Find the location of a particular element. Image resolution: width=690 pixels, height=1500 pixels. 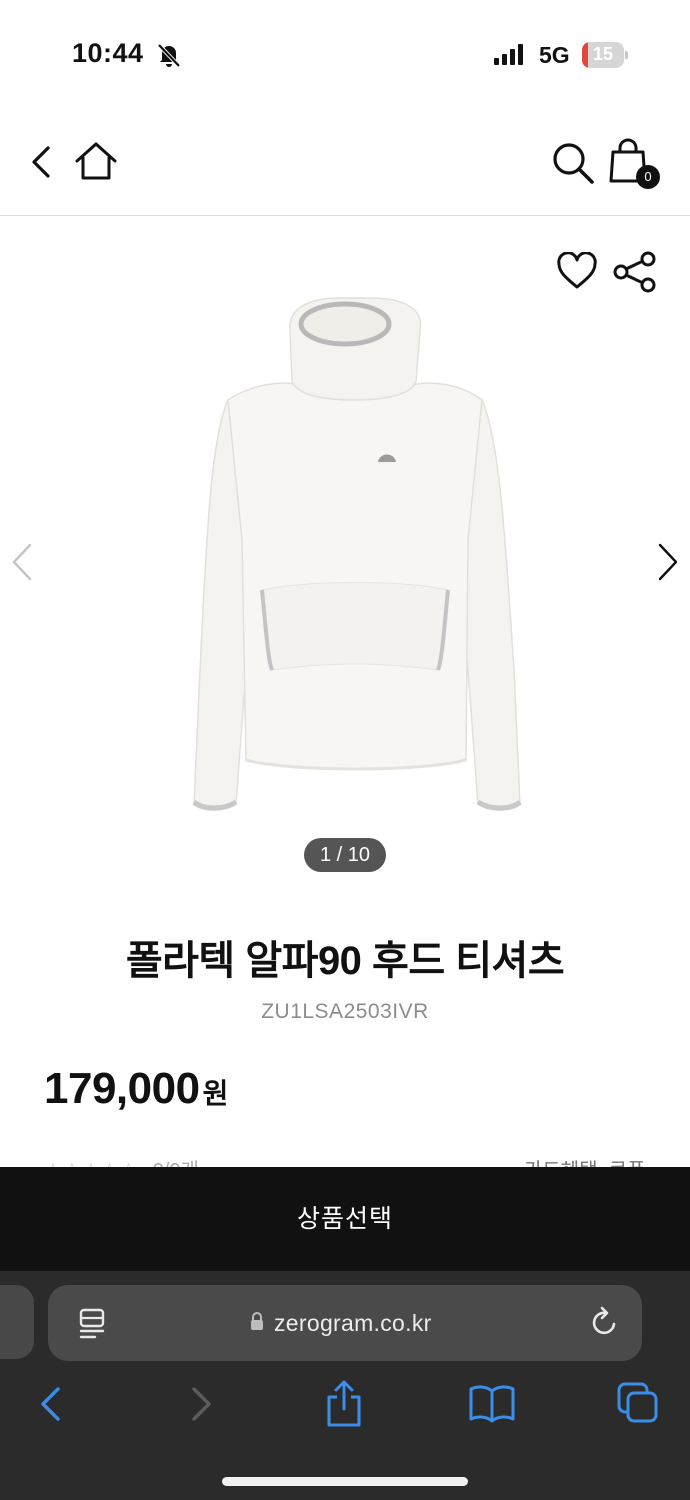

reader-icon is located at coordinates (92, 1323).